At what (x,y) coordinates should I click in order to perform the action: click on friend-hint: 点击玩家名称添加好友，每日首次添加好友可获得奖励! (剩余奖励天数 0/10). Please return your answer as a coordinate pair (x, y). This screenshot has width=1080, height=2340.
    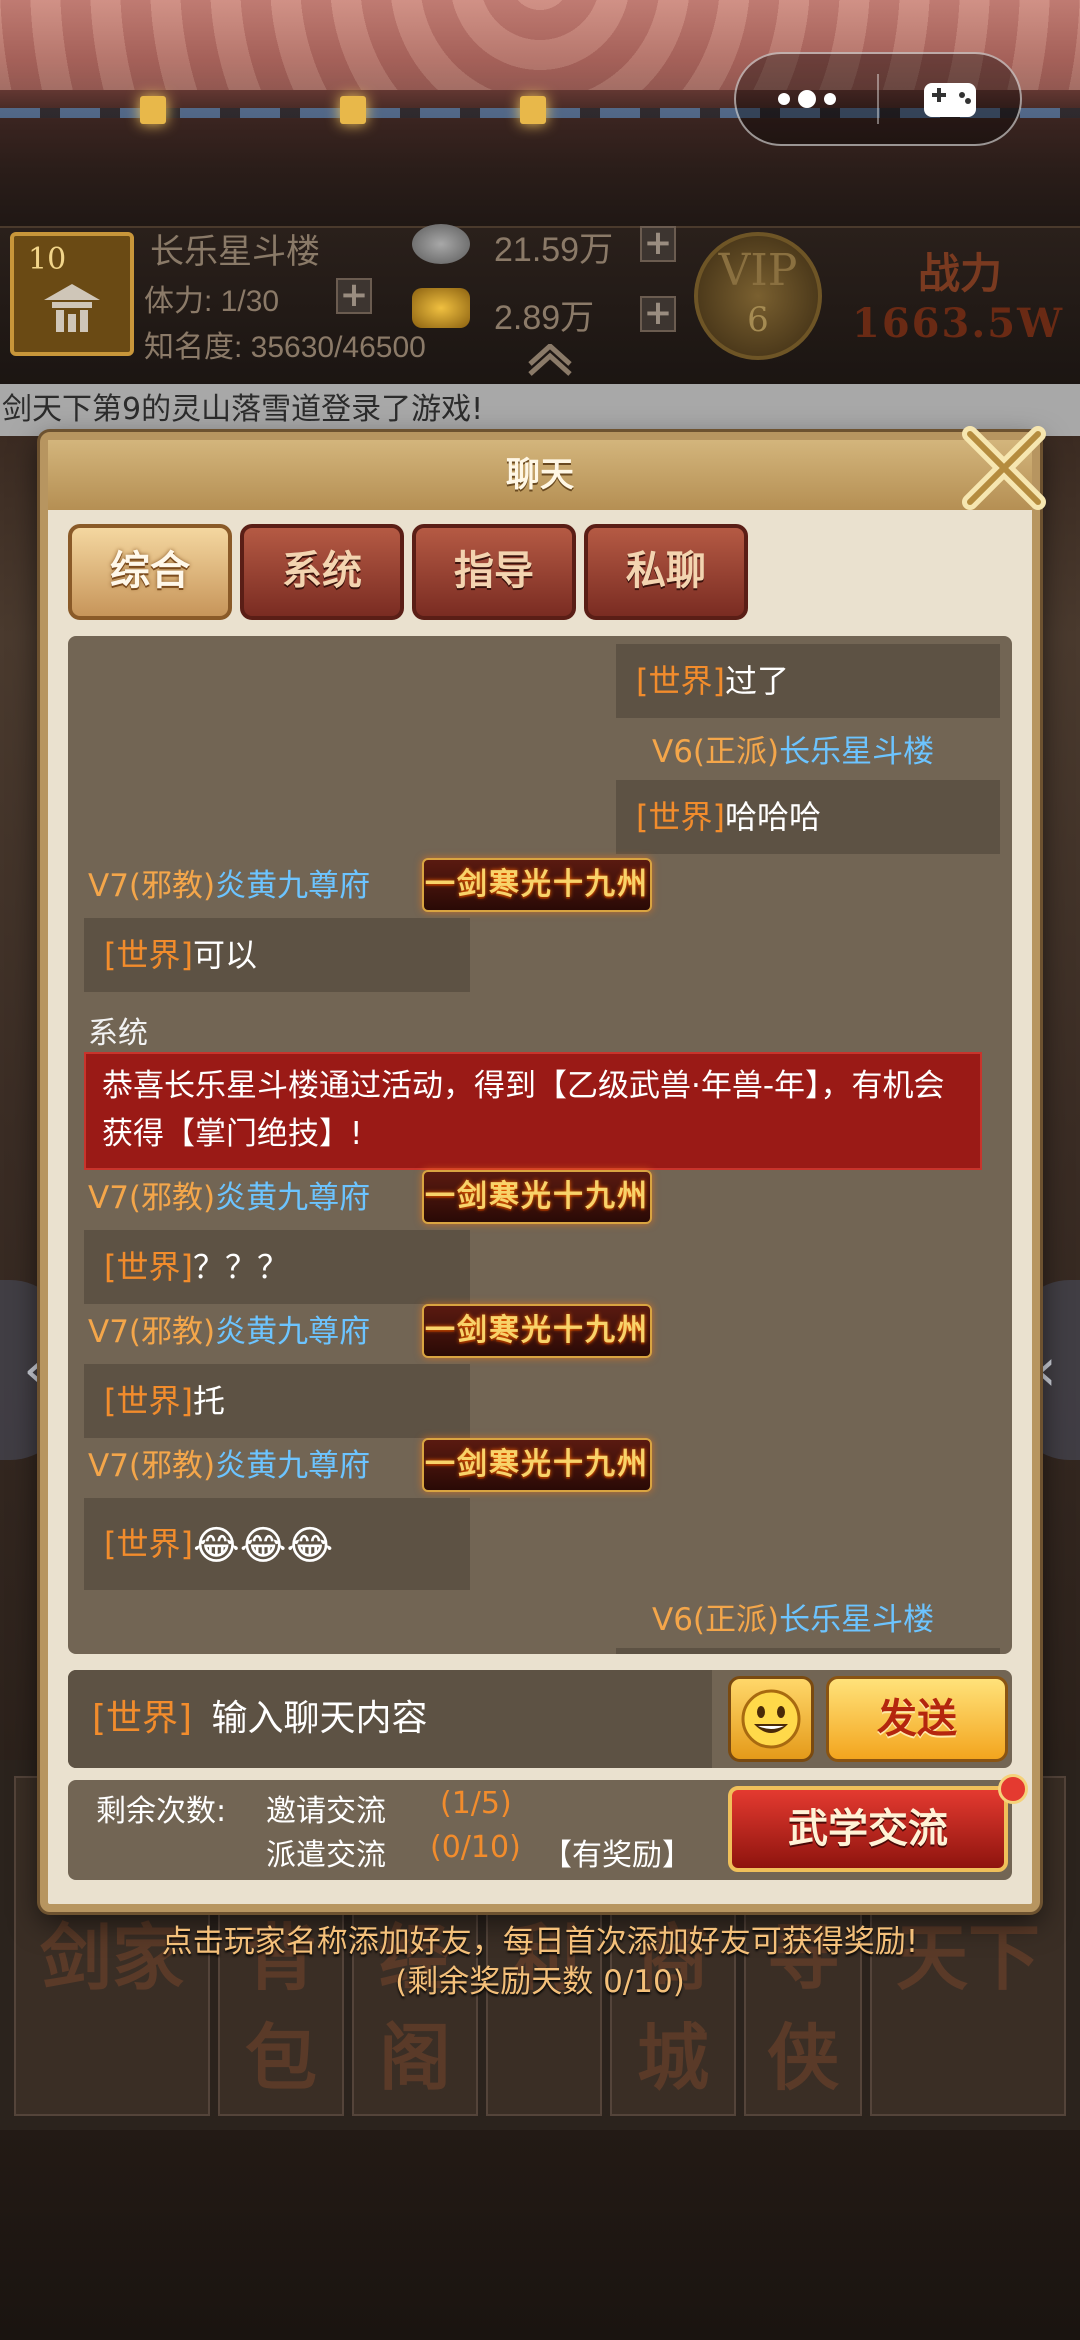
    Looking at the image, I should click on (540, 1962).